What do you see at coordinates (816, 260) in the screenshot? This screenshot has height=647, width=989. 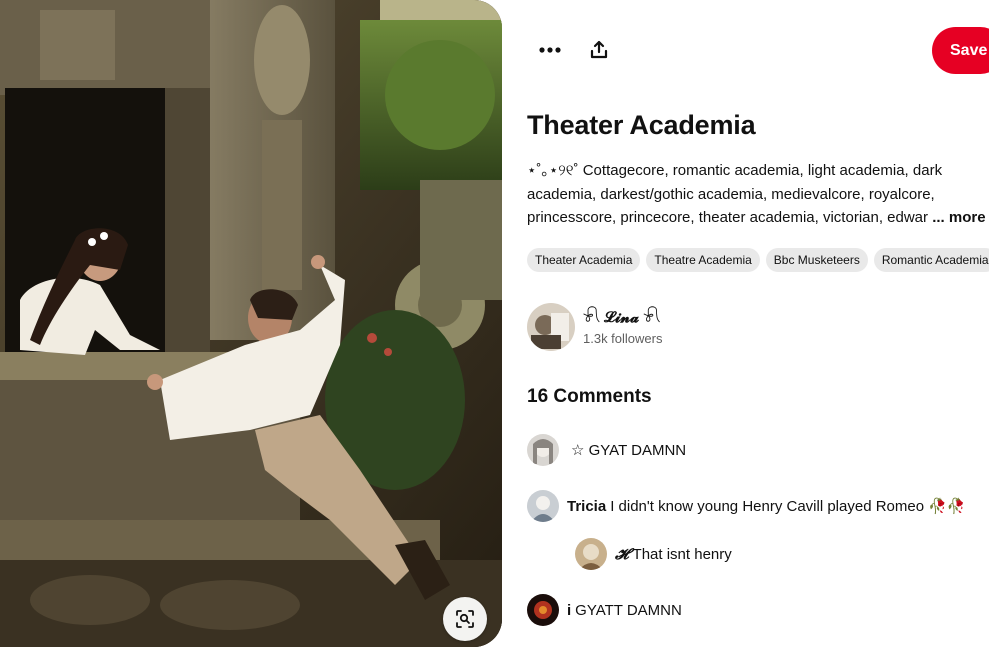 I see `tag-chip: Bbc Musketeers` at bounding box center [816, 260].